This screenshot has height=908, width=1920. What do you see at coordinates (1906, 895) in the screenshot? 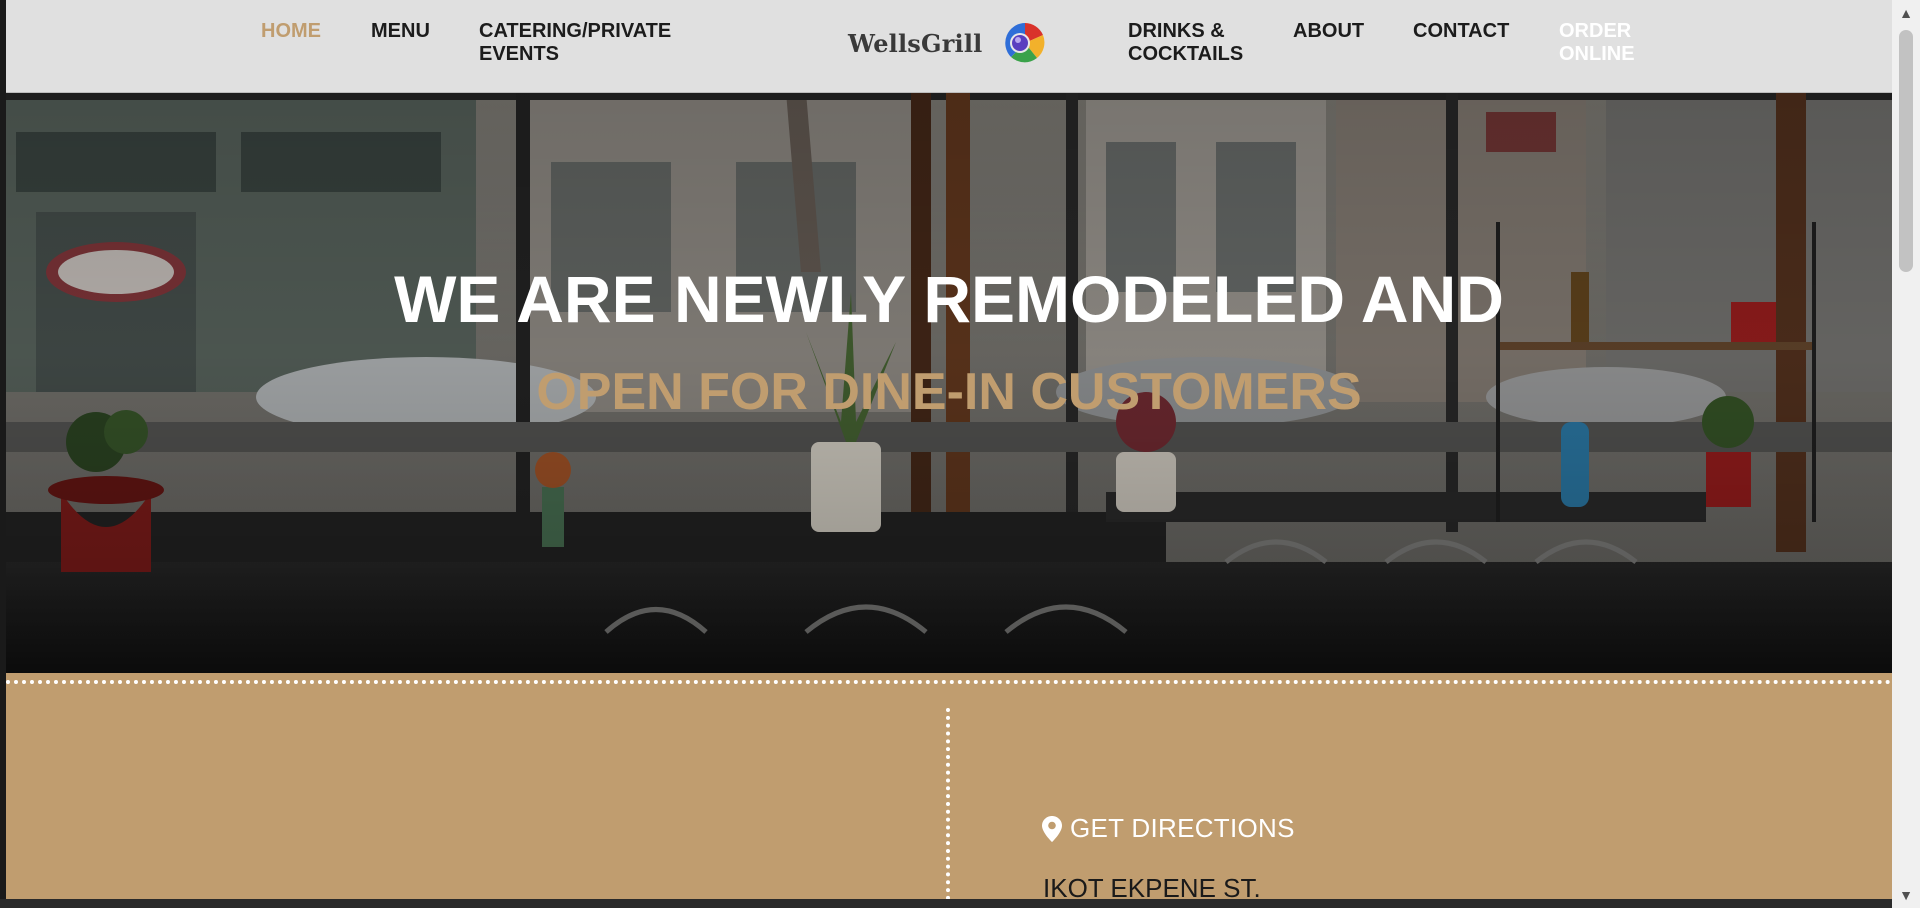
I see `scroll-down-arrow-icon: ▼` at bounding box center [1906, 895].